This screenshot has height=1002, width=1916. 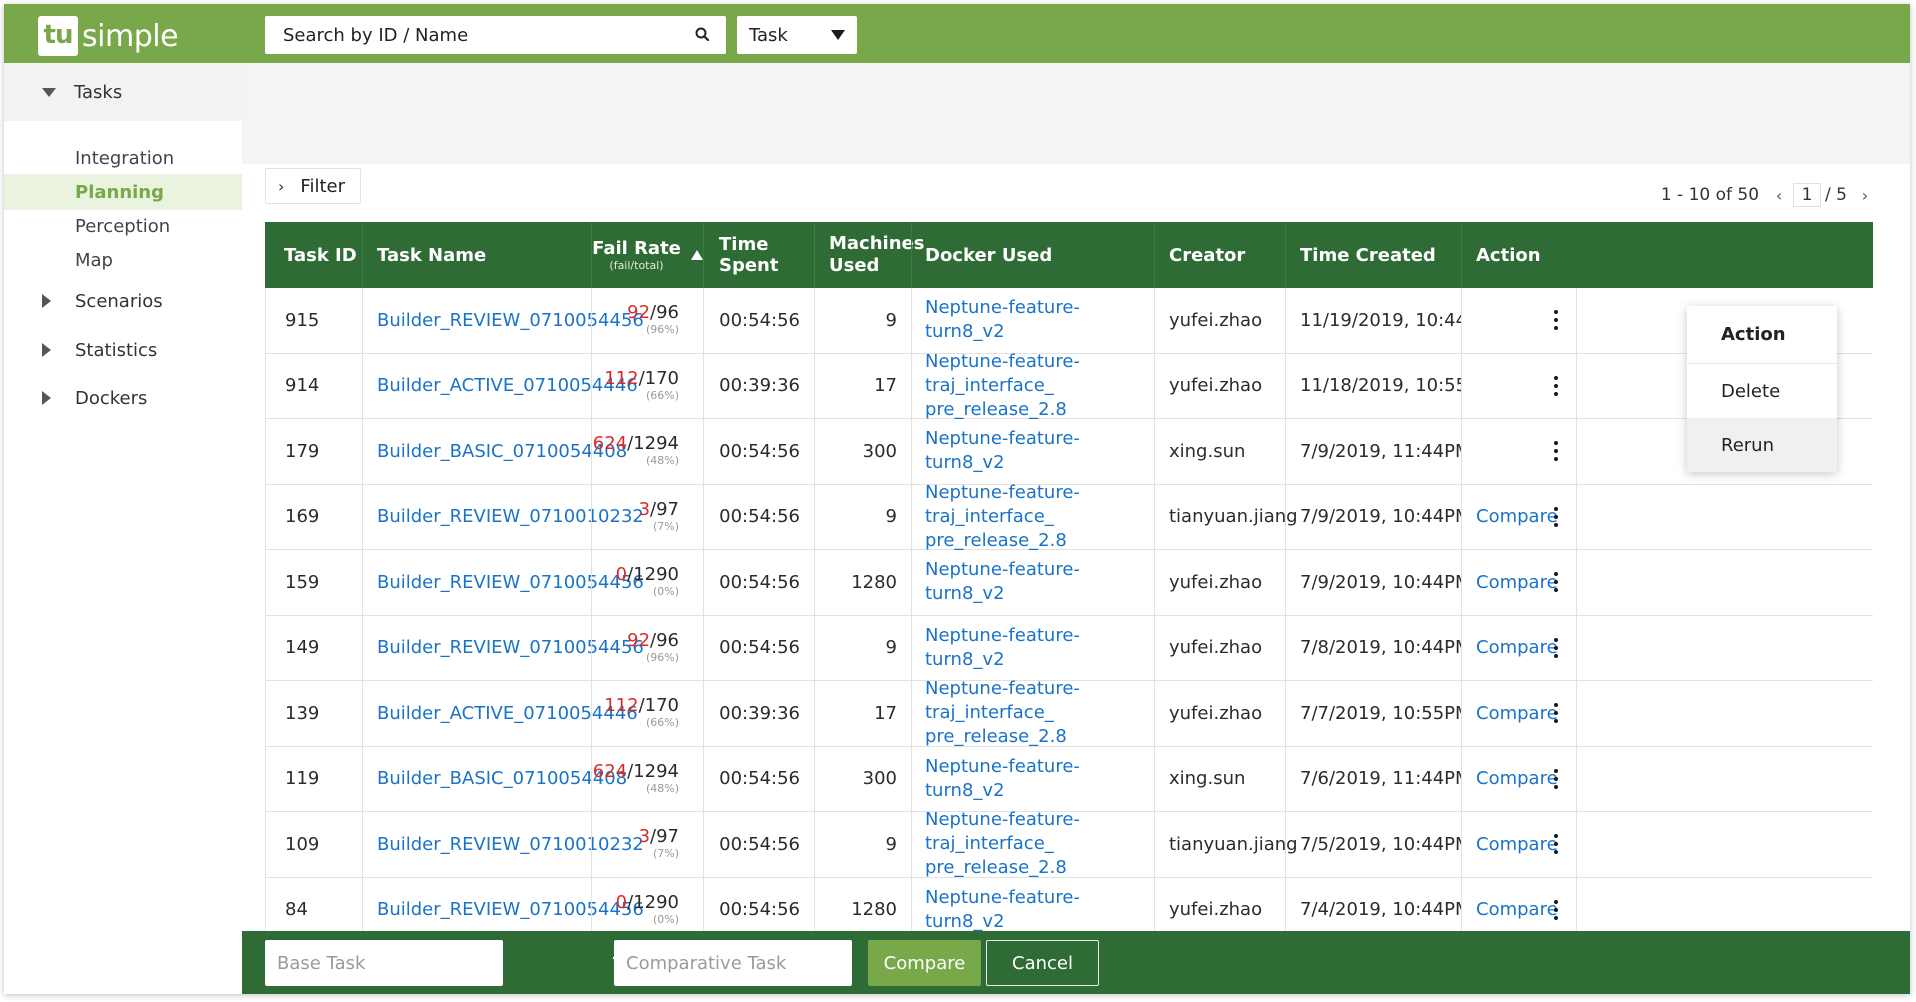 I want to click on total-count: /96, so click(x=664, y=640).